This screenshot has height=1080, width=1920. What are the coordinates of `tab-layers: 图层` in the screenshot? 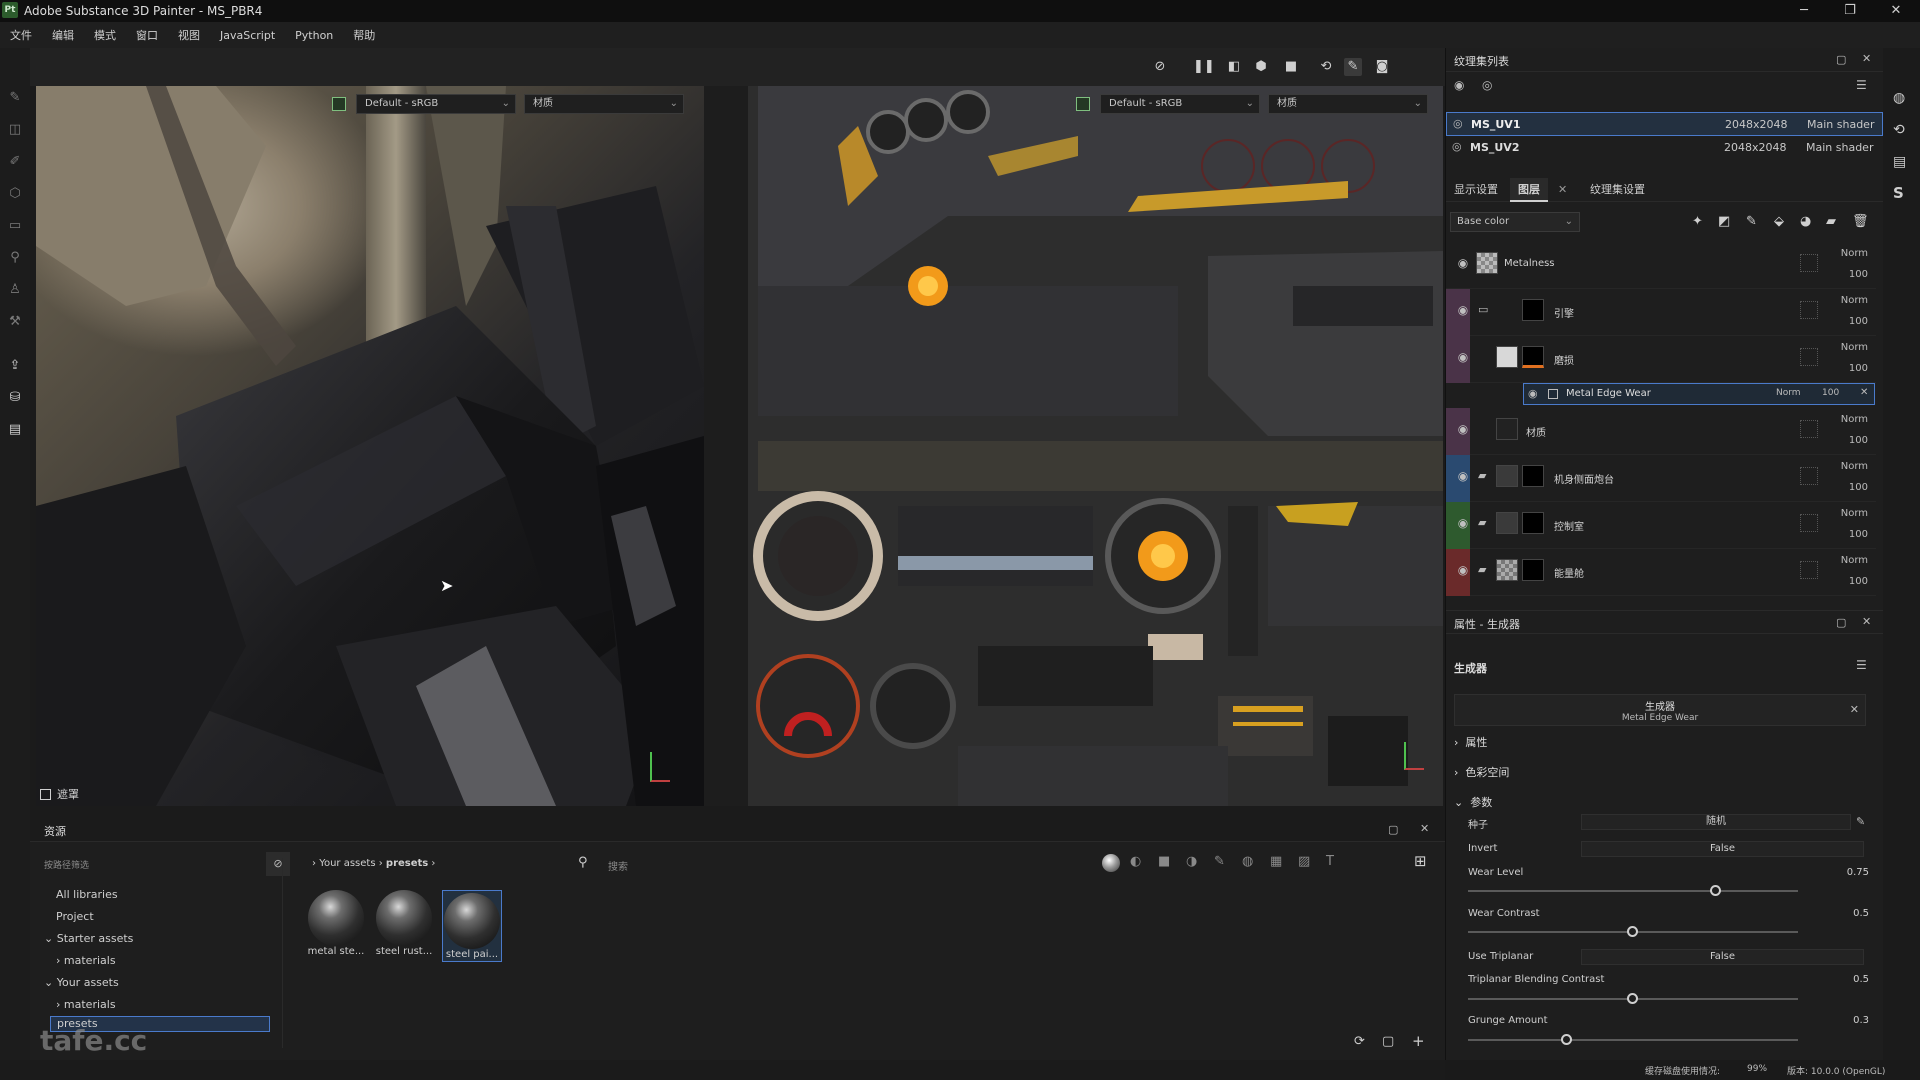 It's located at (1529, 190).